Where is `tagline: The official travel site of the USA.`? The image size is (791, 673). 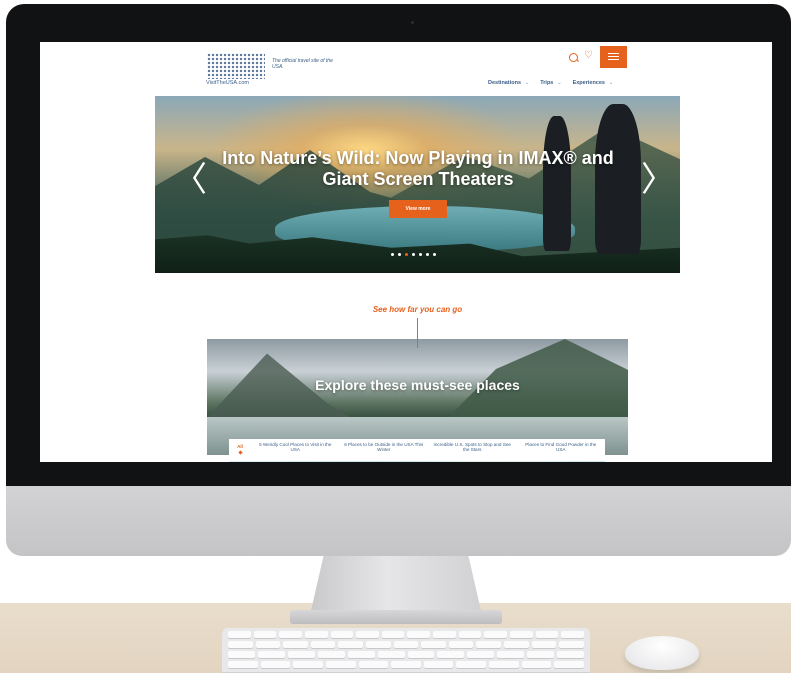 tagline: The official travel site of the USA. is located at coordinates (302, 64).